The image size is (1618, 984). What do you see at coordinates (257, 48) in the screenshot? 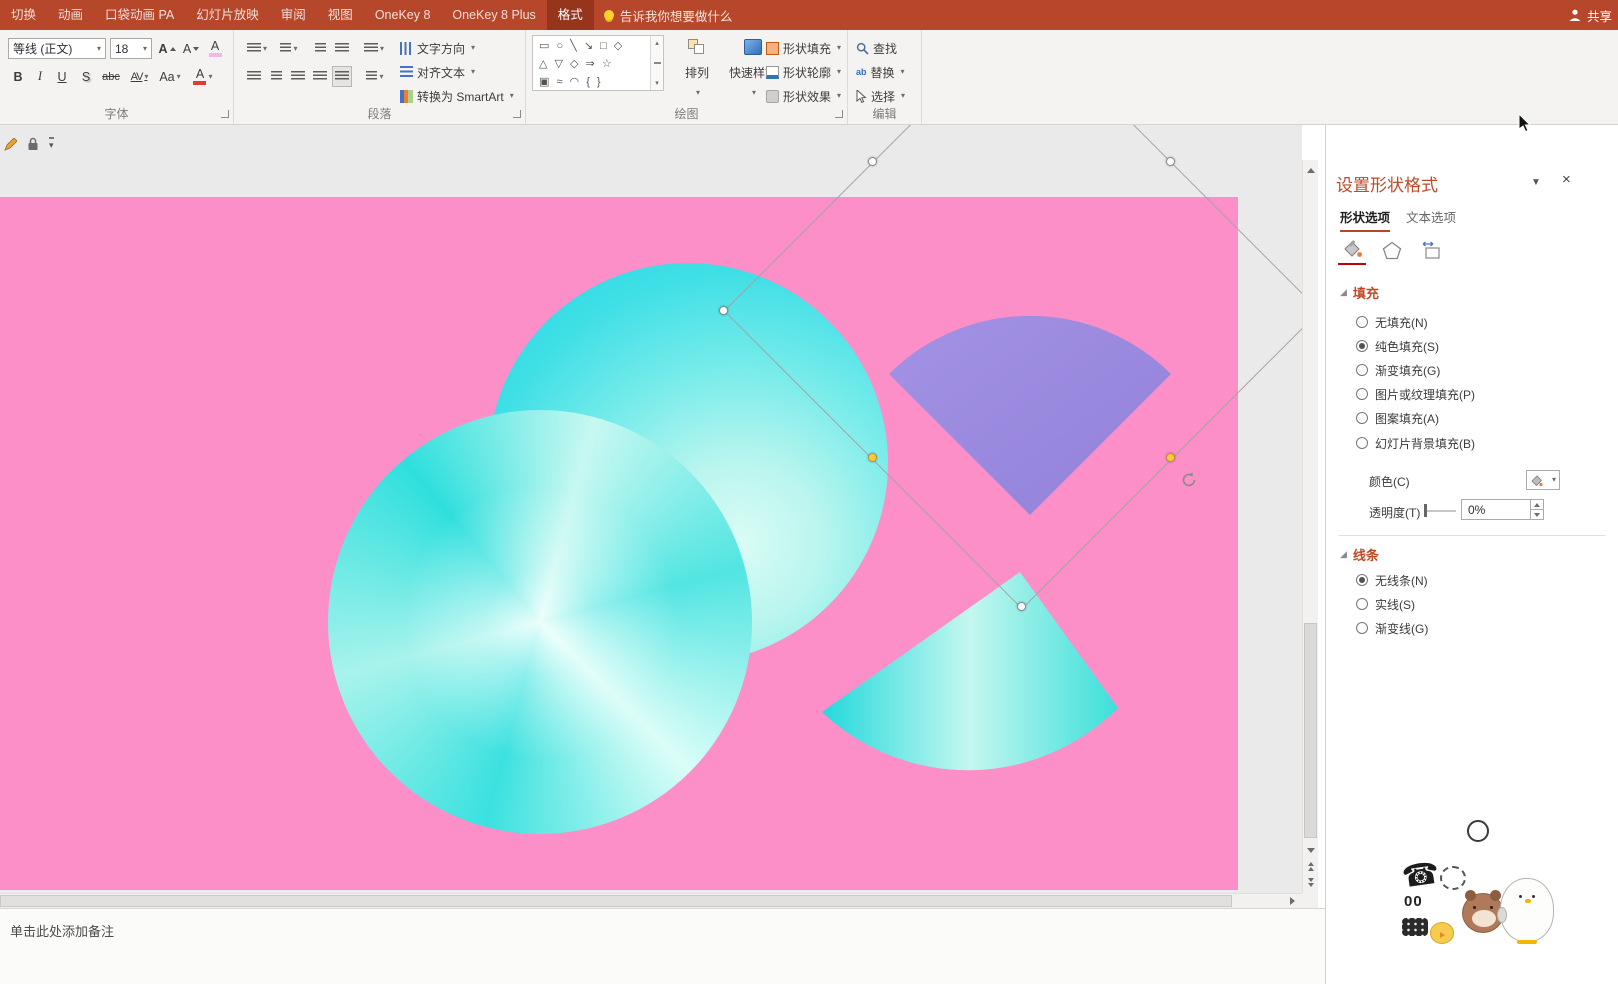
I see `bullets-button: ▾` at bounding box center [257, 48].